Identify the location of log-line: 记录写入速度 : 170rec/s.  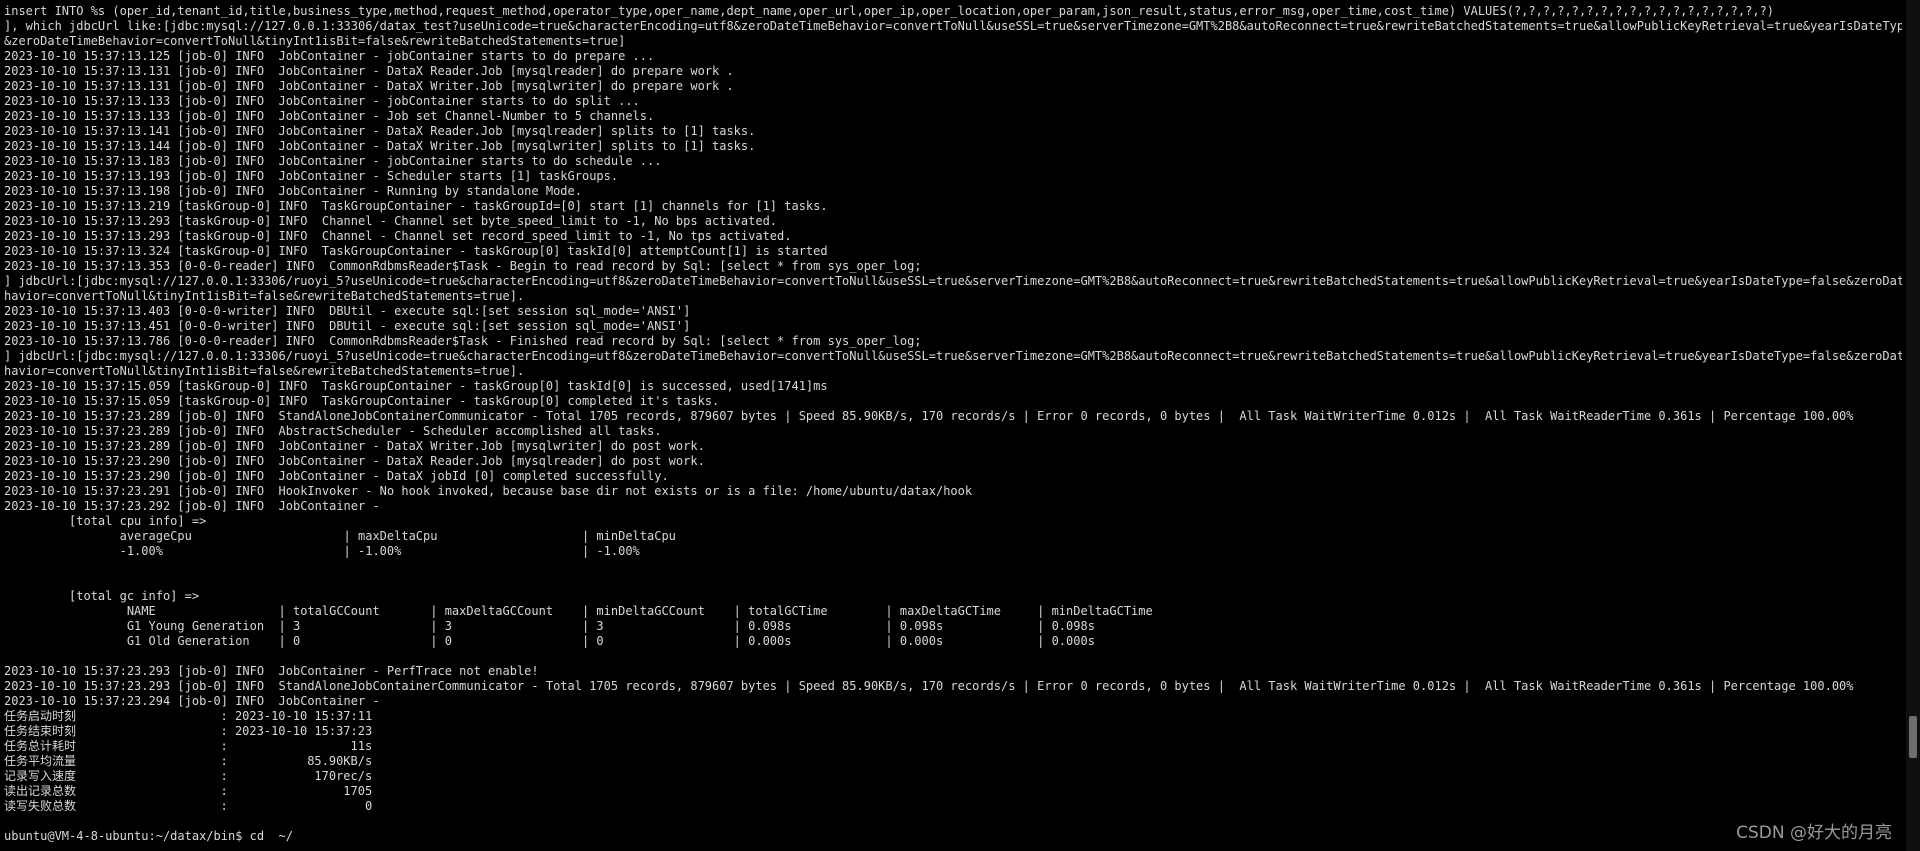
(188, 776).